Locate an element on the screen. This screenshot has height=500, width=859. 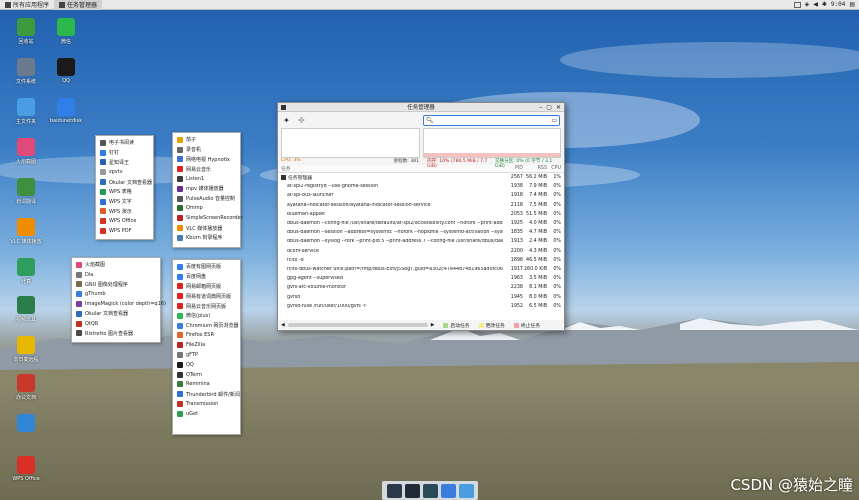
desktop-icon: QQ is located at coordinates (66, 71).